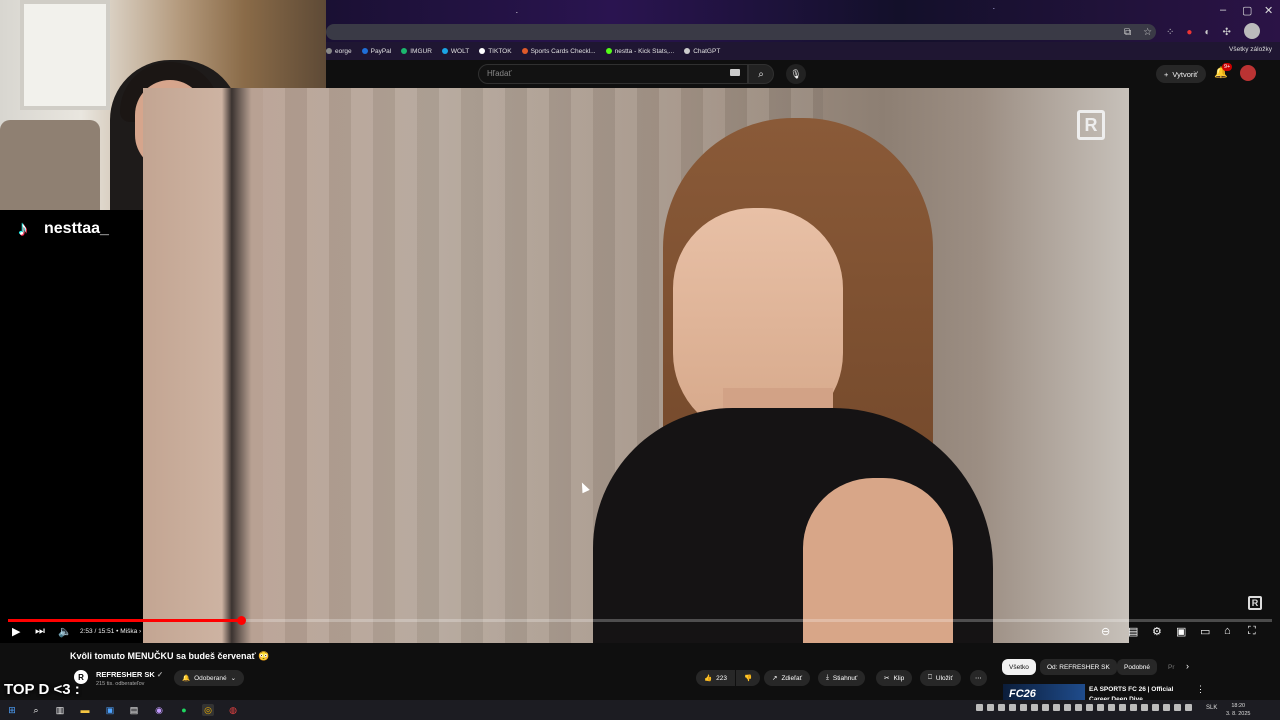 This screenshot has height=720, width=1280. I want to click on subtitles-icon: ▤, so click(1133, 631).